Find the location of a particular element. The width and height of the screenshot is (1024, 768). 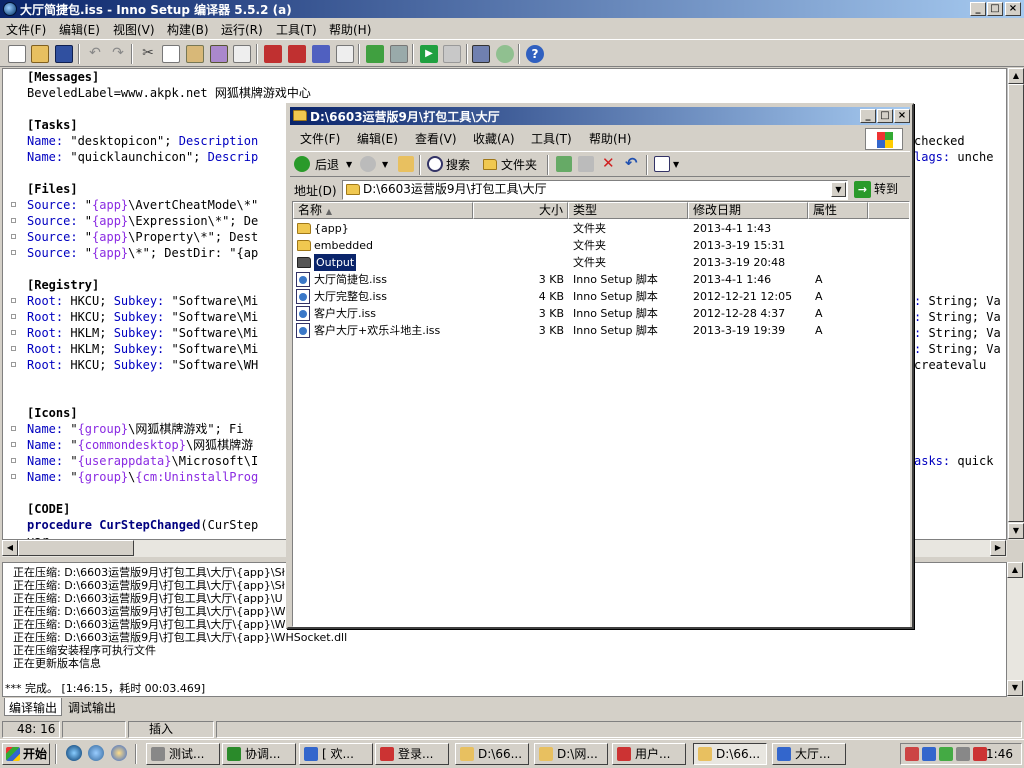

run-icon: ▶ is located at coordinates (429, 54).